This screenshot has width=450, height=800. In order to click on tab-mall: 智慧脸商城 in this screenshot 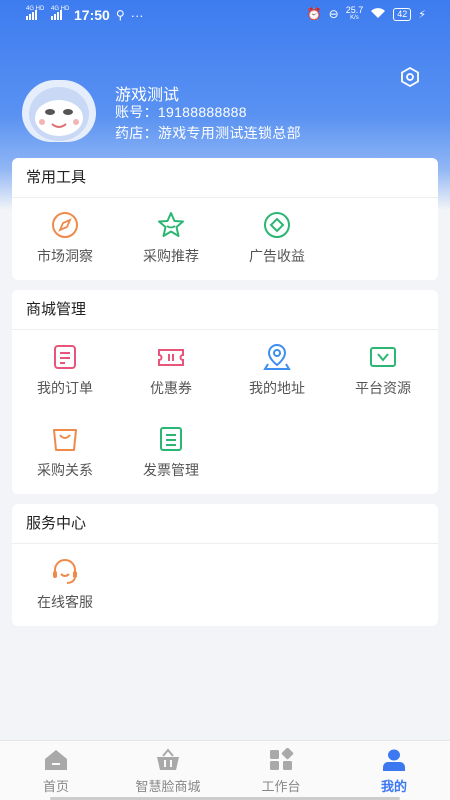, I will do `click(168, 770)`.